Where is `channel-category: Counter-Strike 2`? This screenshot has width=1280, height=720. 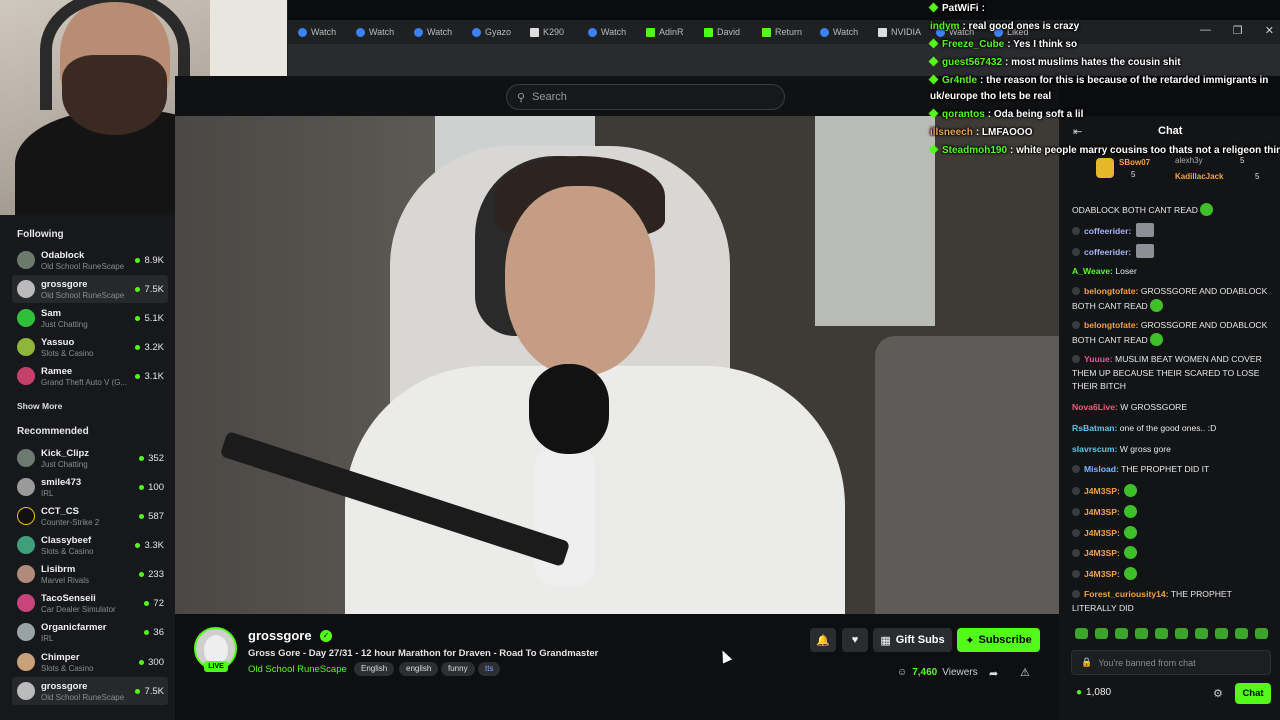
channel-category: Counter-Strike 2 is located at coordinates (70, 522).